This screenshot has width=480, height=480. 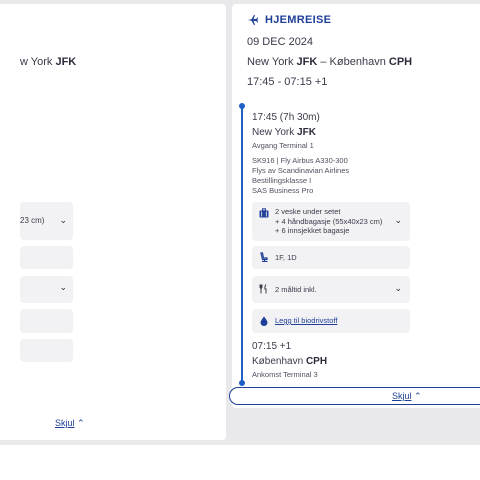 I want to click on seat-text: 1F, 1D, so click(x=286, y=257).